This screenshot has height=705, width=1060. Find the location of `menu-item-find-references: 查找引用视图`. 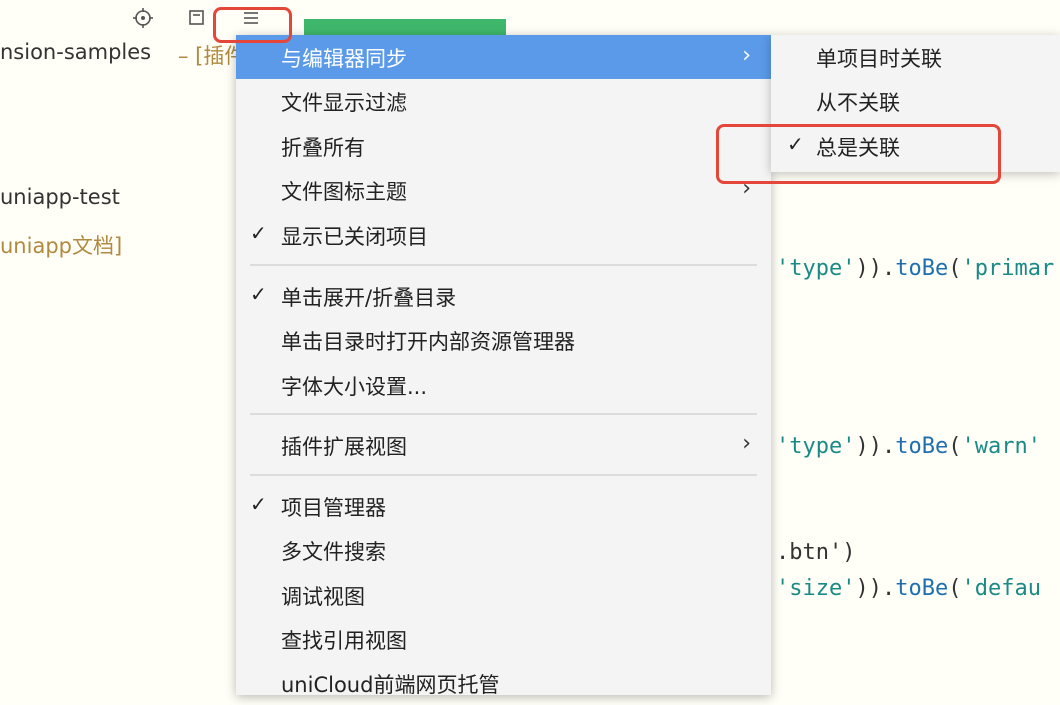

menu-item-find-references: 查找引用视图 is located at coordinates (503, 639).